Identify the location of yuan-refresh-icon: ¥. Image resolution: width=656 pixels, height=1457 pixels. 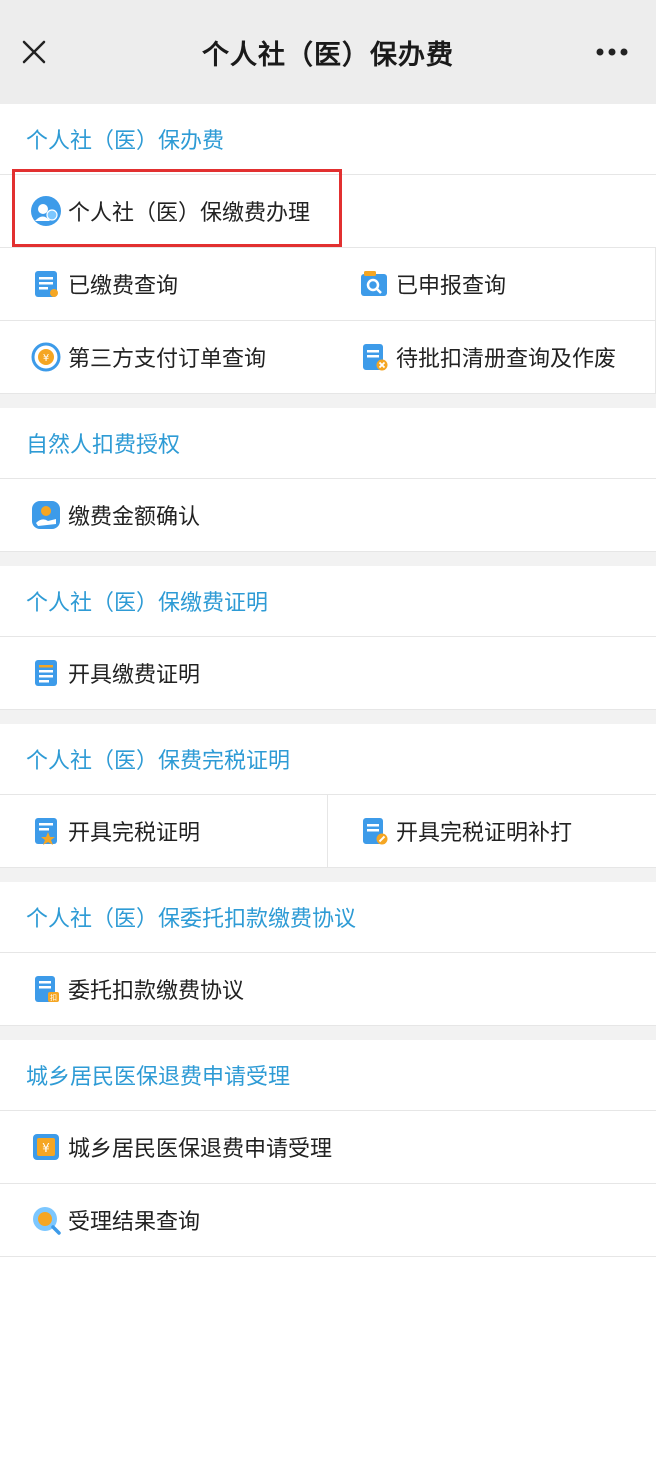
(46, 357).